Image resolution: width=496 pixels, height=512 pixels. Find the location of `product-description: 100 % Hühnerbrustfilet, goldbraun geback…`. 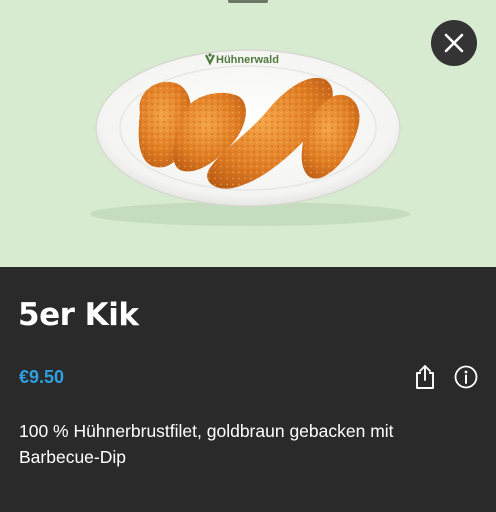

product-description: 100 % Hühnerbrustfilet, goldbraun geback… is located at coordinates (206, 444).